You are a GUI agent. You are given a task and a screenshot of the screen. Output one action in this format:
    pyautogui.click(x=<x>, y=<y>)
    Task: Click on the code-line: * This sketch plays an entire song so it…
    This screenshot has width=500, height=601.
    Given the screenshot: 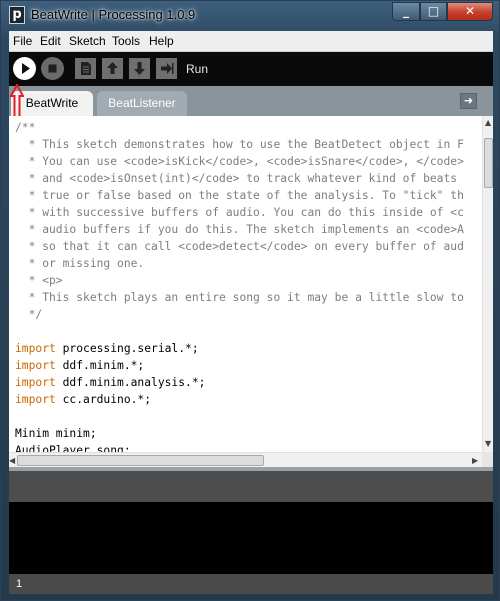 What is the action you would take?
    pyautogui.click(x=239, y=297)
    